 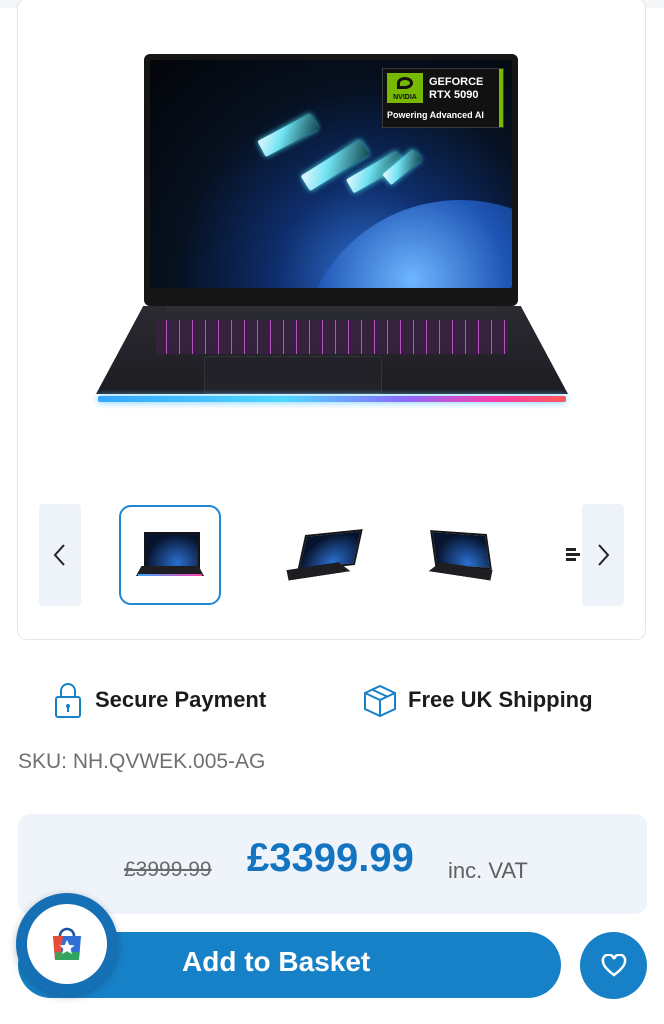 I want to click on padlock-icon, so click(x=68, y=700).